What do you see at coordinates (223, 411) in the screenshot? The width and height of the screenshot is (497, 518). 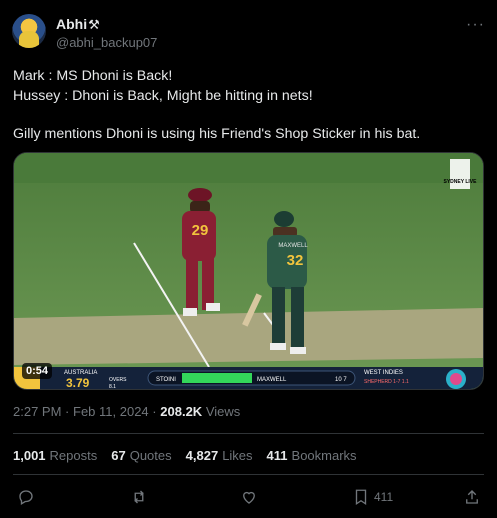 I see `views-label: Views` at bounding box center [223, 411].